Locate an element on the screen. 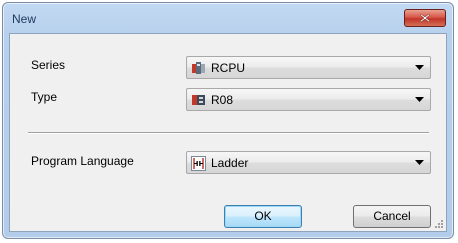 The width and height of the screenshot is (458, 243). series-label: Series is located at coordinates (48, 65).